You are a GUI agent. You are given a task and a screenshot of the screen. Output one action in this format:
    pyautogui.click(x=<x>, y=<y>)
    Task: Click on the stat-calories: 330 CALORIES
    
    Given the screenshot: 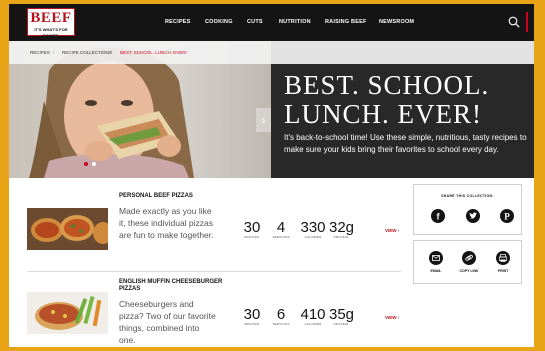 What is the action you would take?
    pyautogui.click(x=313, y=229)
    